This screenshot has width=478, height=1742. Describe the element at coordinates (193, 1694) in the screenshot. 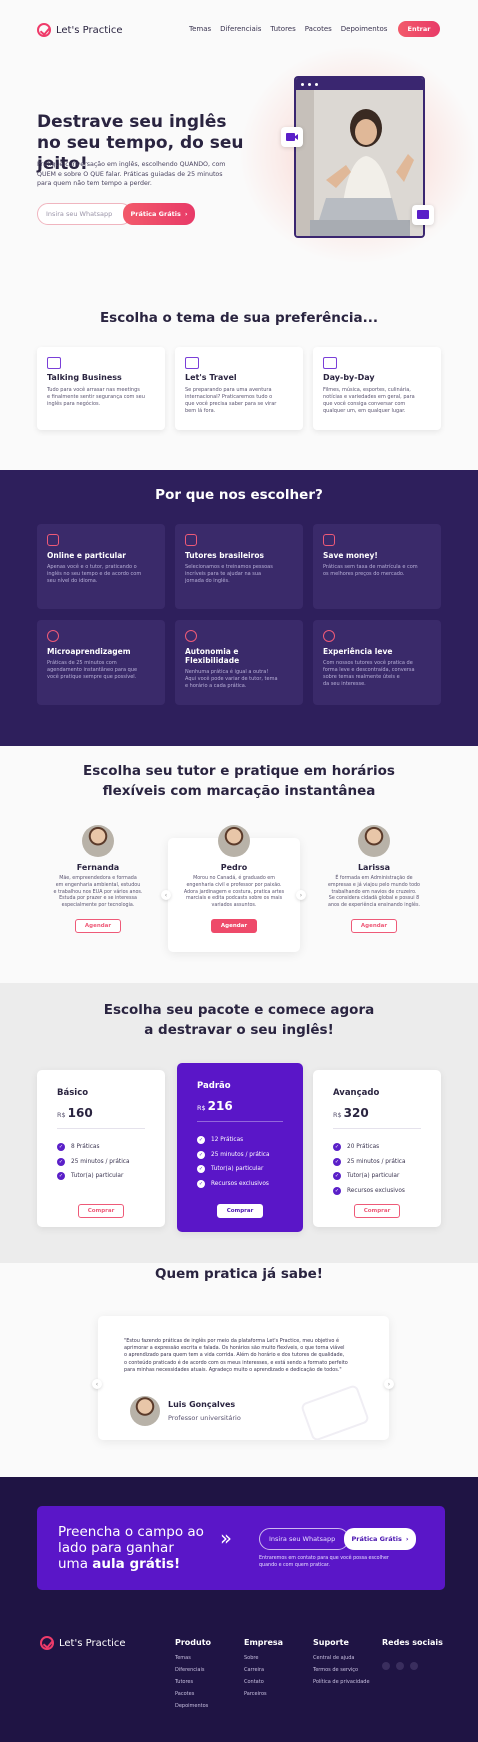

I see `footer-link: Pacotes` at that location.